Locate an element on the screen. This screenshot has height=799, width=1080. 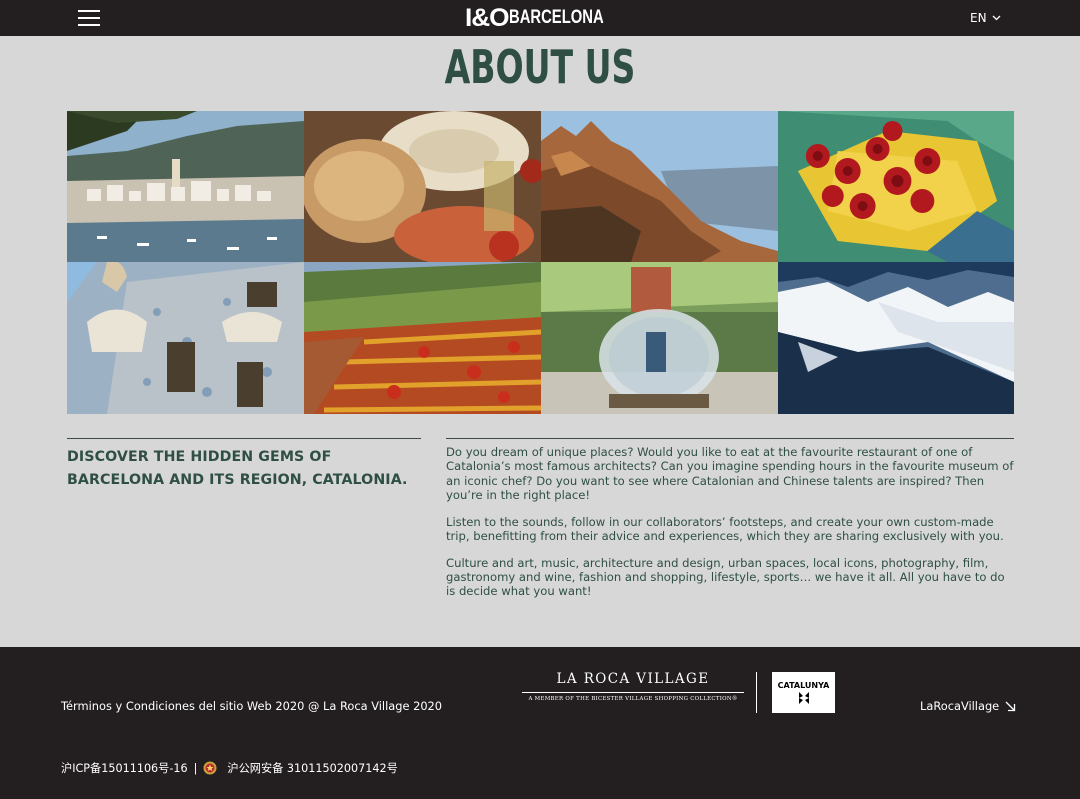
la-roca-village-social-link: LaRocaVillage is located at coordinates (968, 706).